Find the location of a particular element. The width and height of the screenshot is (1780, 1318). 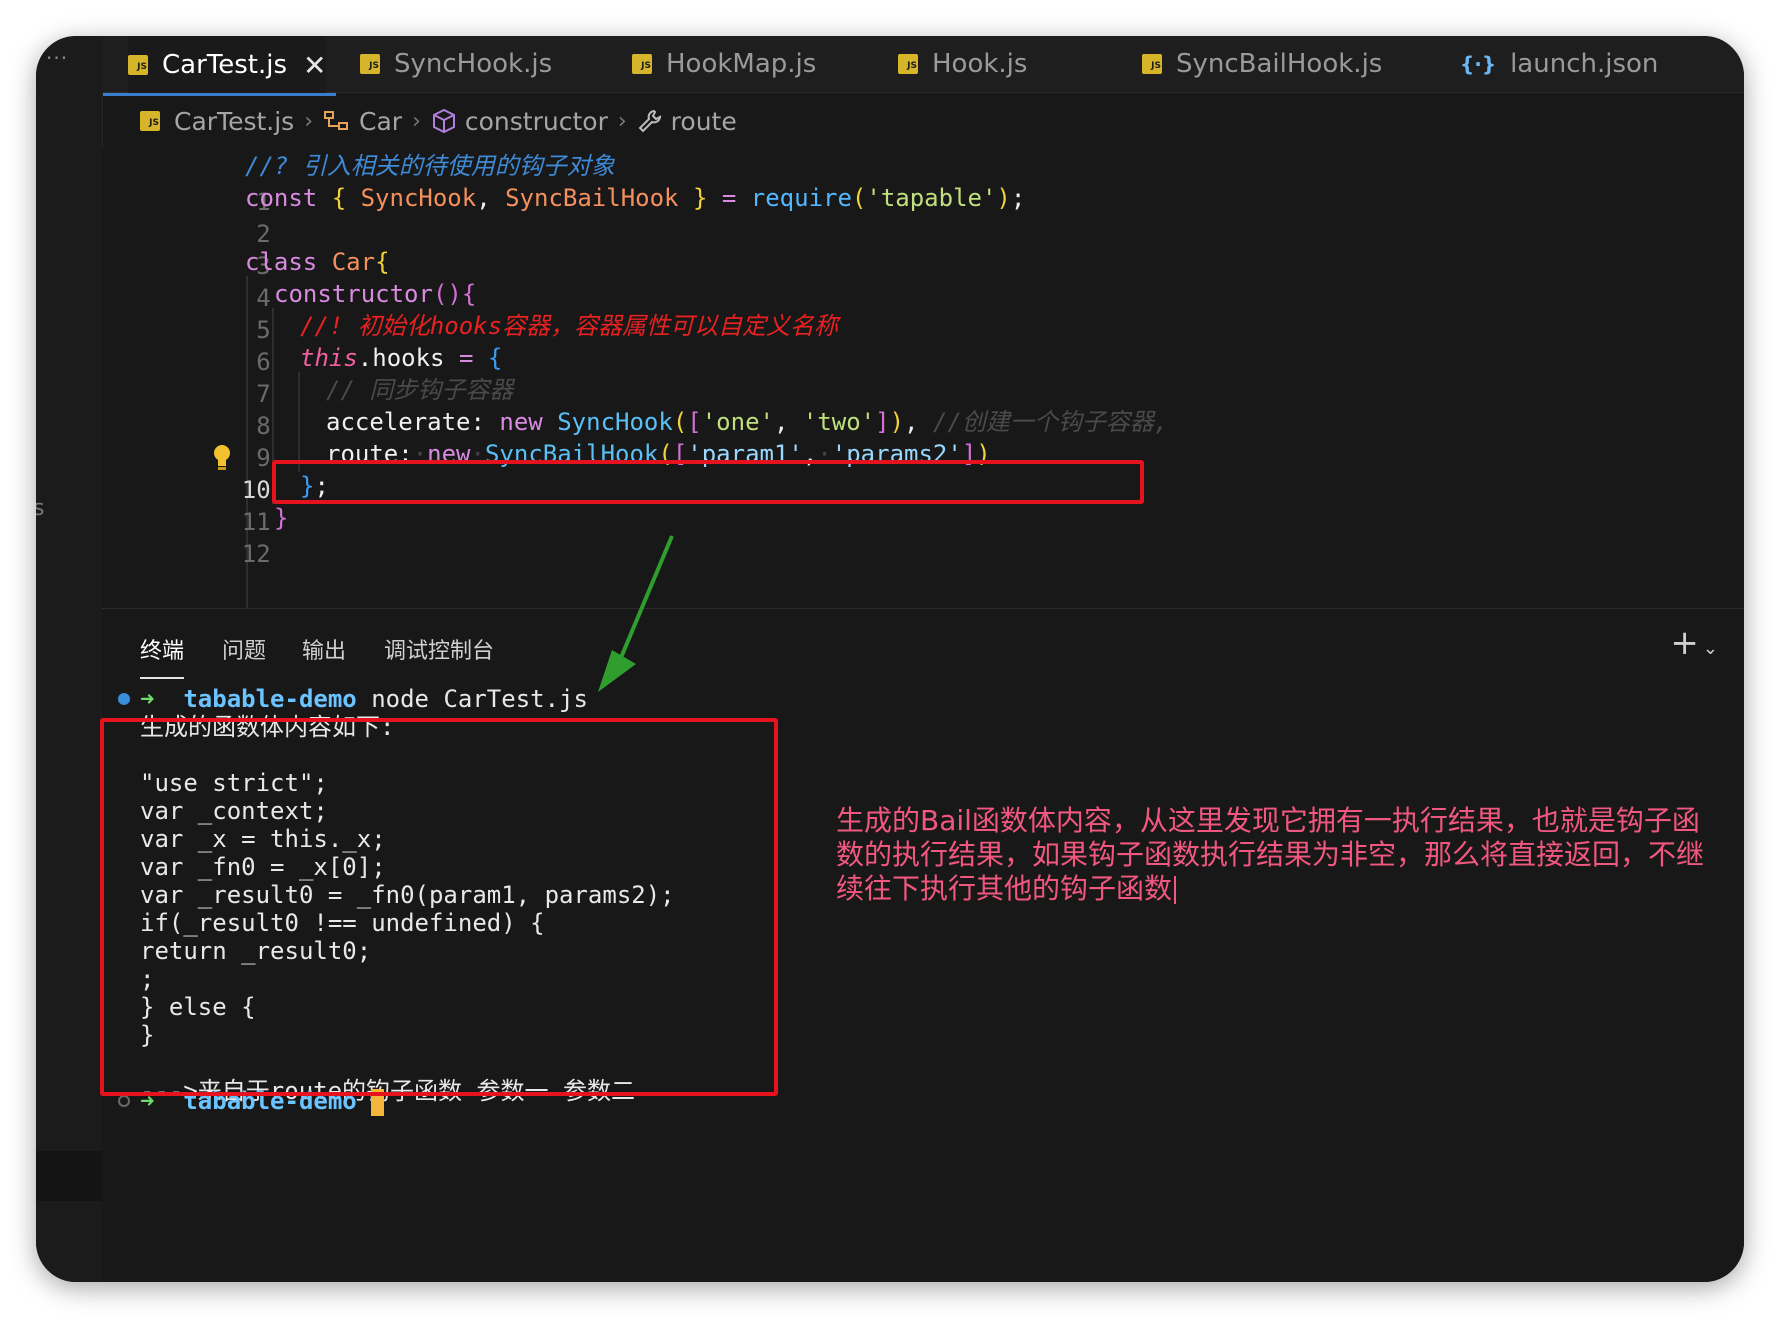

tab-syncbailhook: JS SyncBailHook.js is located at coordinates (1262, 64).